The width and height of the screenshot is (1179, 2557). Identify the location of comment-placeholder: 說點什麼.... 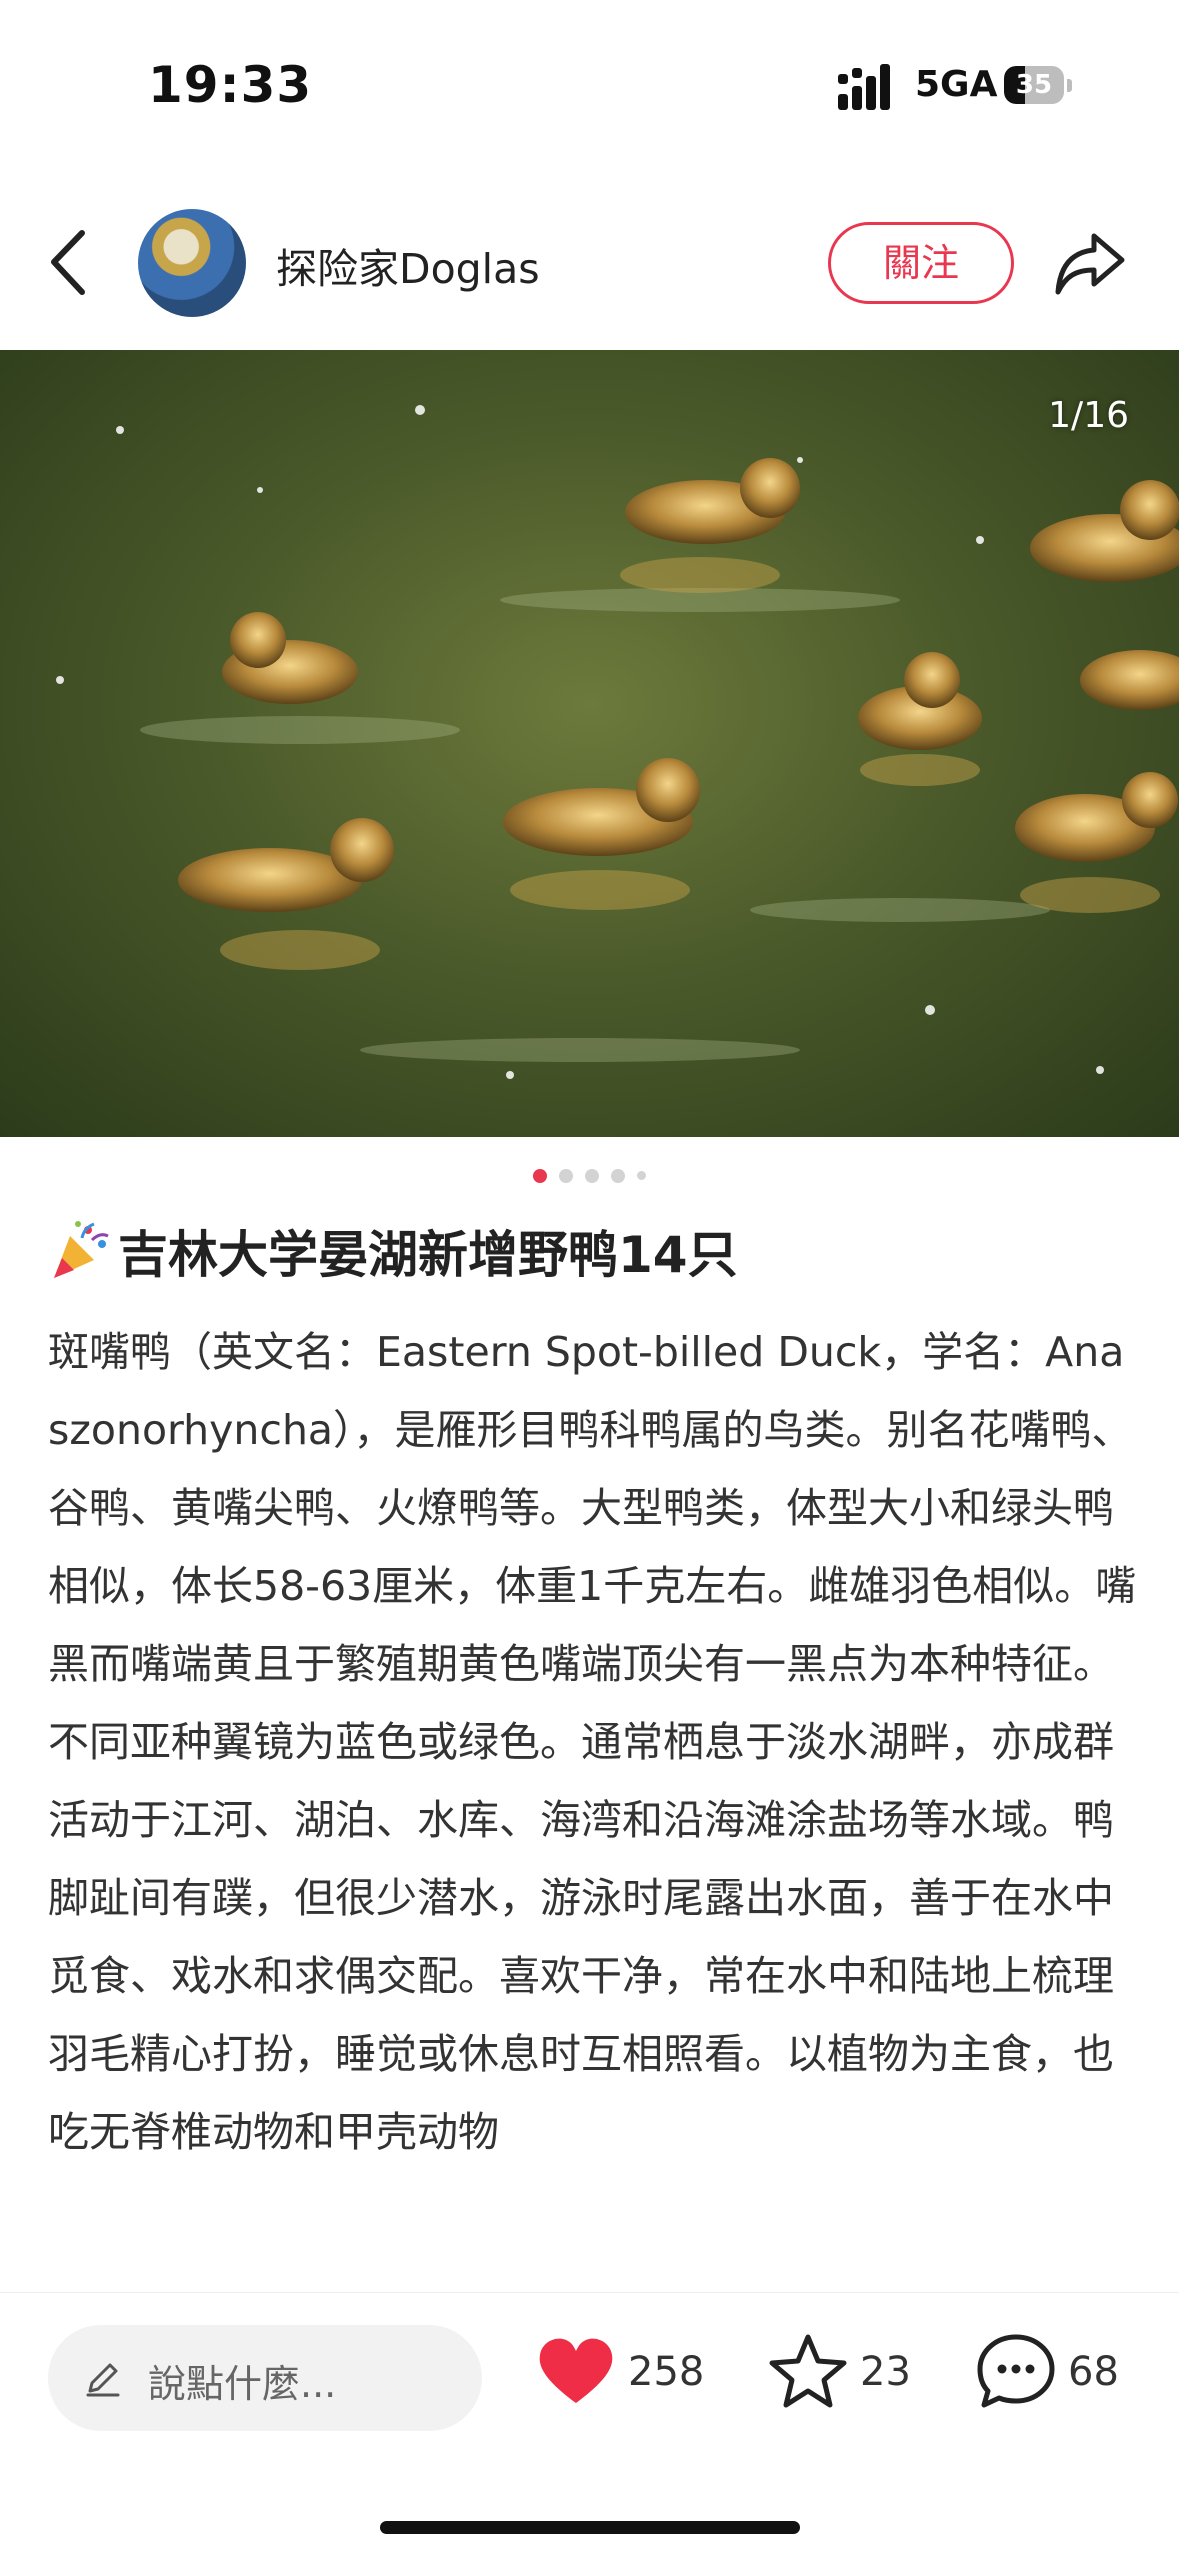
(242, 2384).